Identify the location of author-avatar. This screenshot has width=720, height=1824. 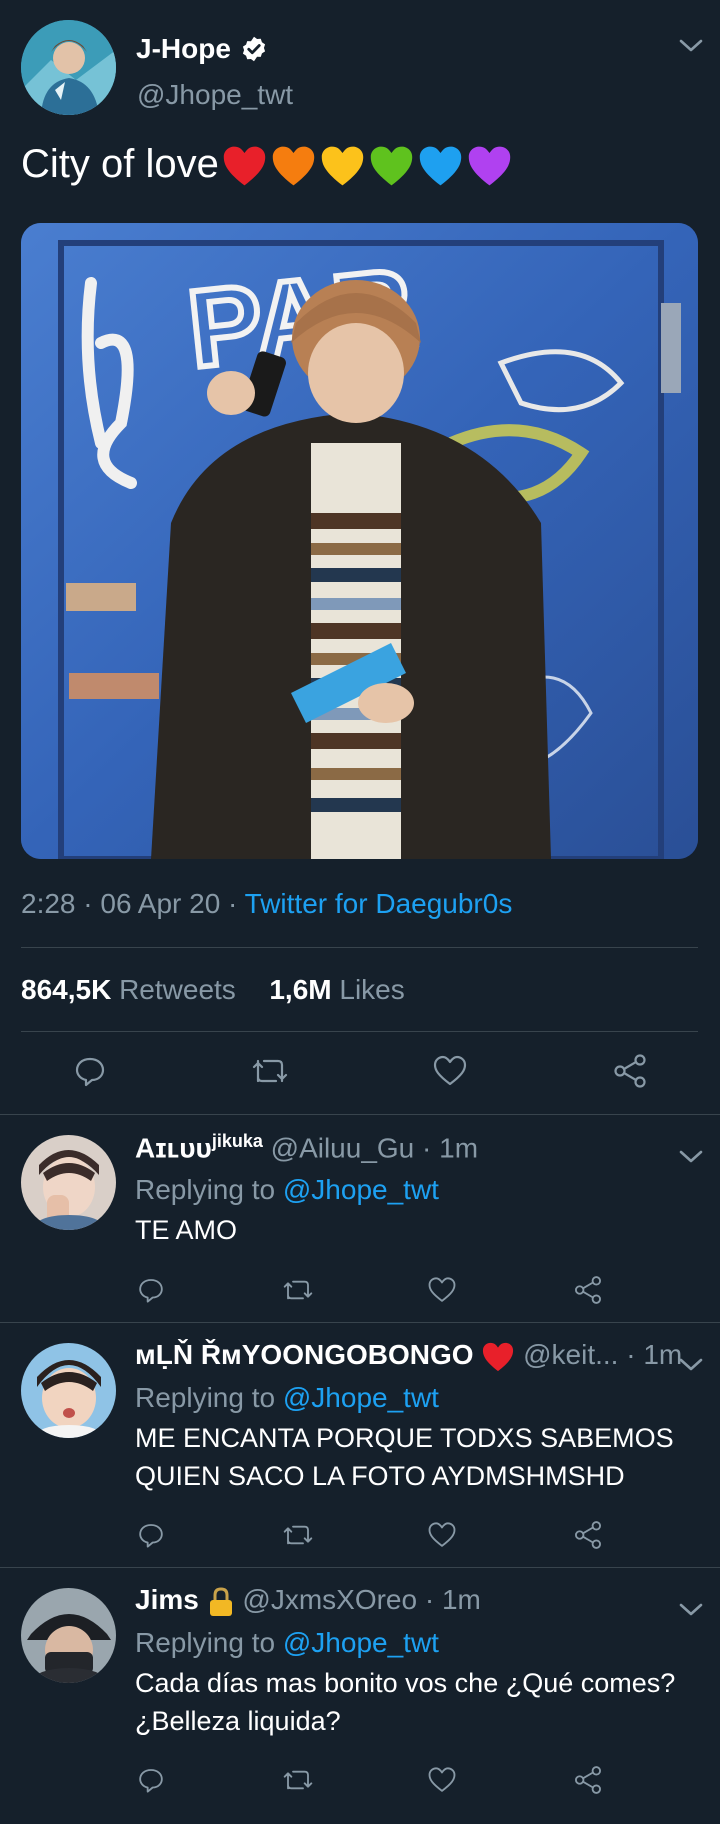
(68, 67).